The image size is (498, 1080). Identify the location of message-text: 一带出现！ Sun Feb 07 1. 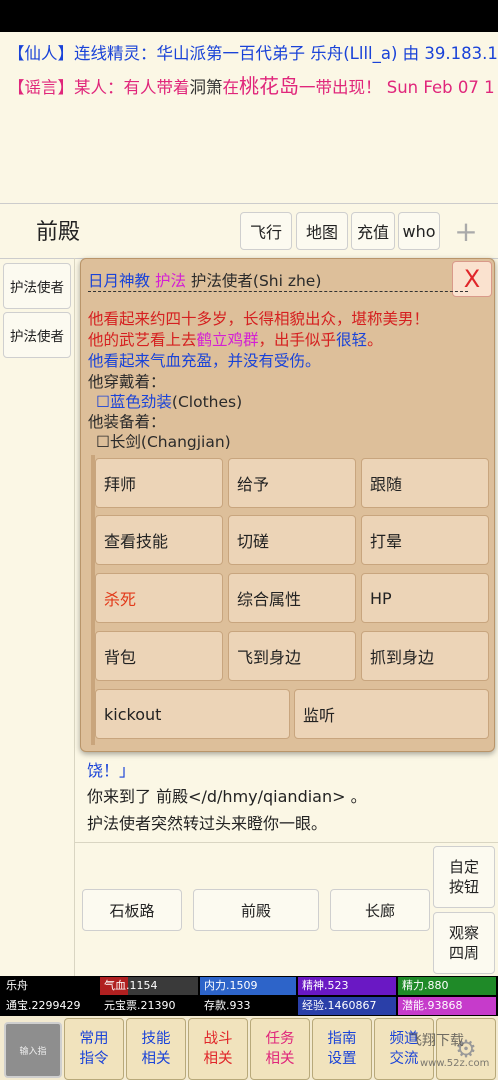
(397, 87).